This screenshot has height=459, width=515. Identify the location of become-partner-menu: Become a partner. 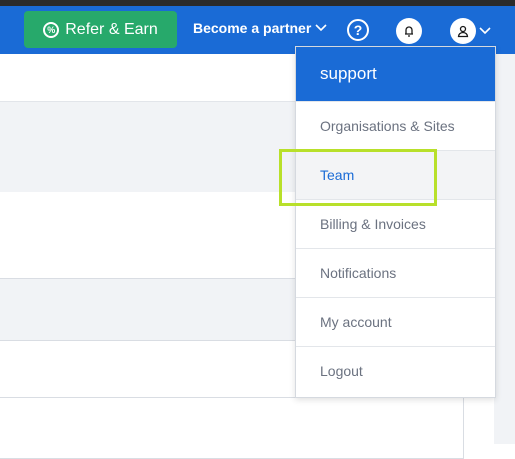
(260, 28).